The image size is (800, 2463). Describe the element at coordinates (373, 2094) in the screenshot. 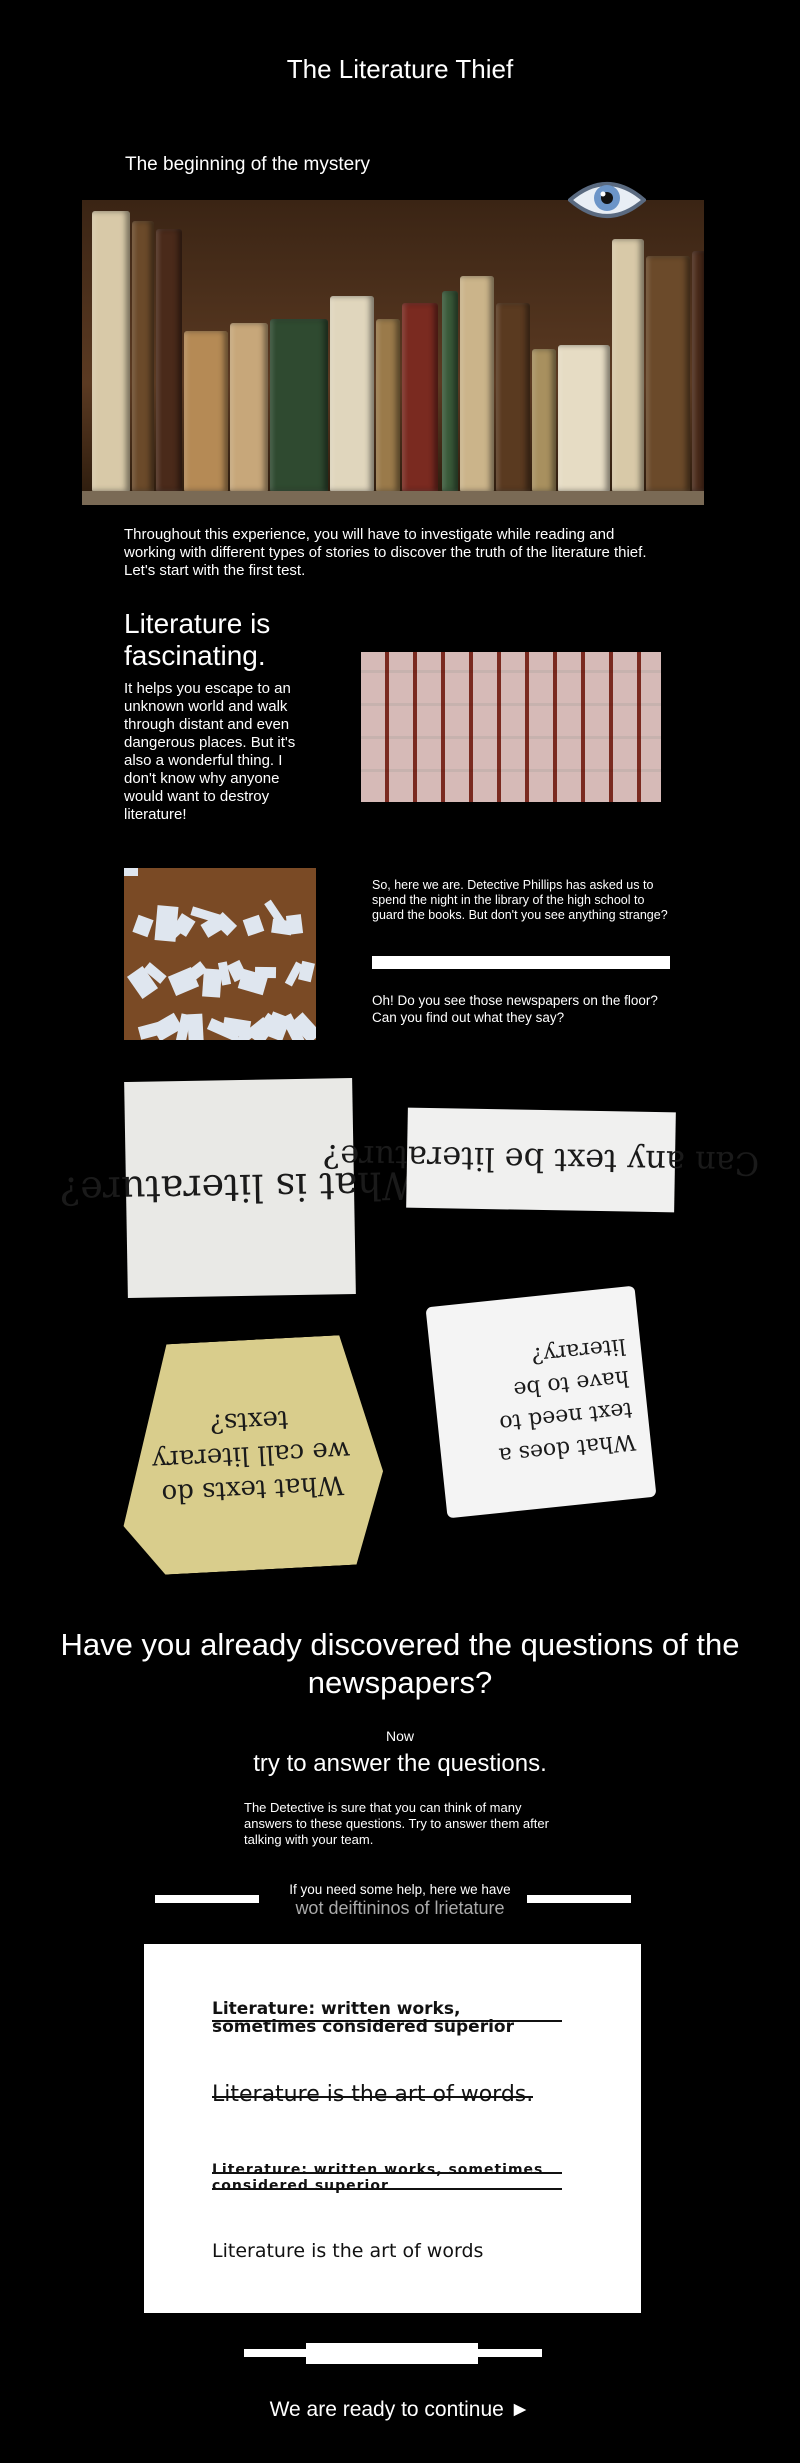

I see `definition-line-2: Literature is the art of words.` at that location.